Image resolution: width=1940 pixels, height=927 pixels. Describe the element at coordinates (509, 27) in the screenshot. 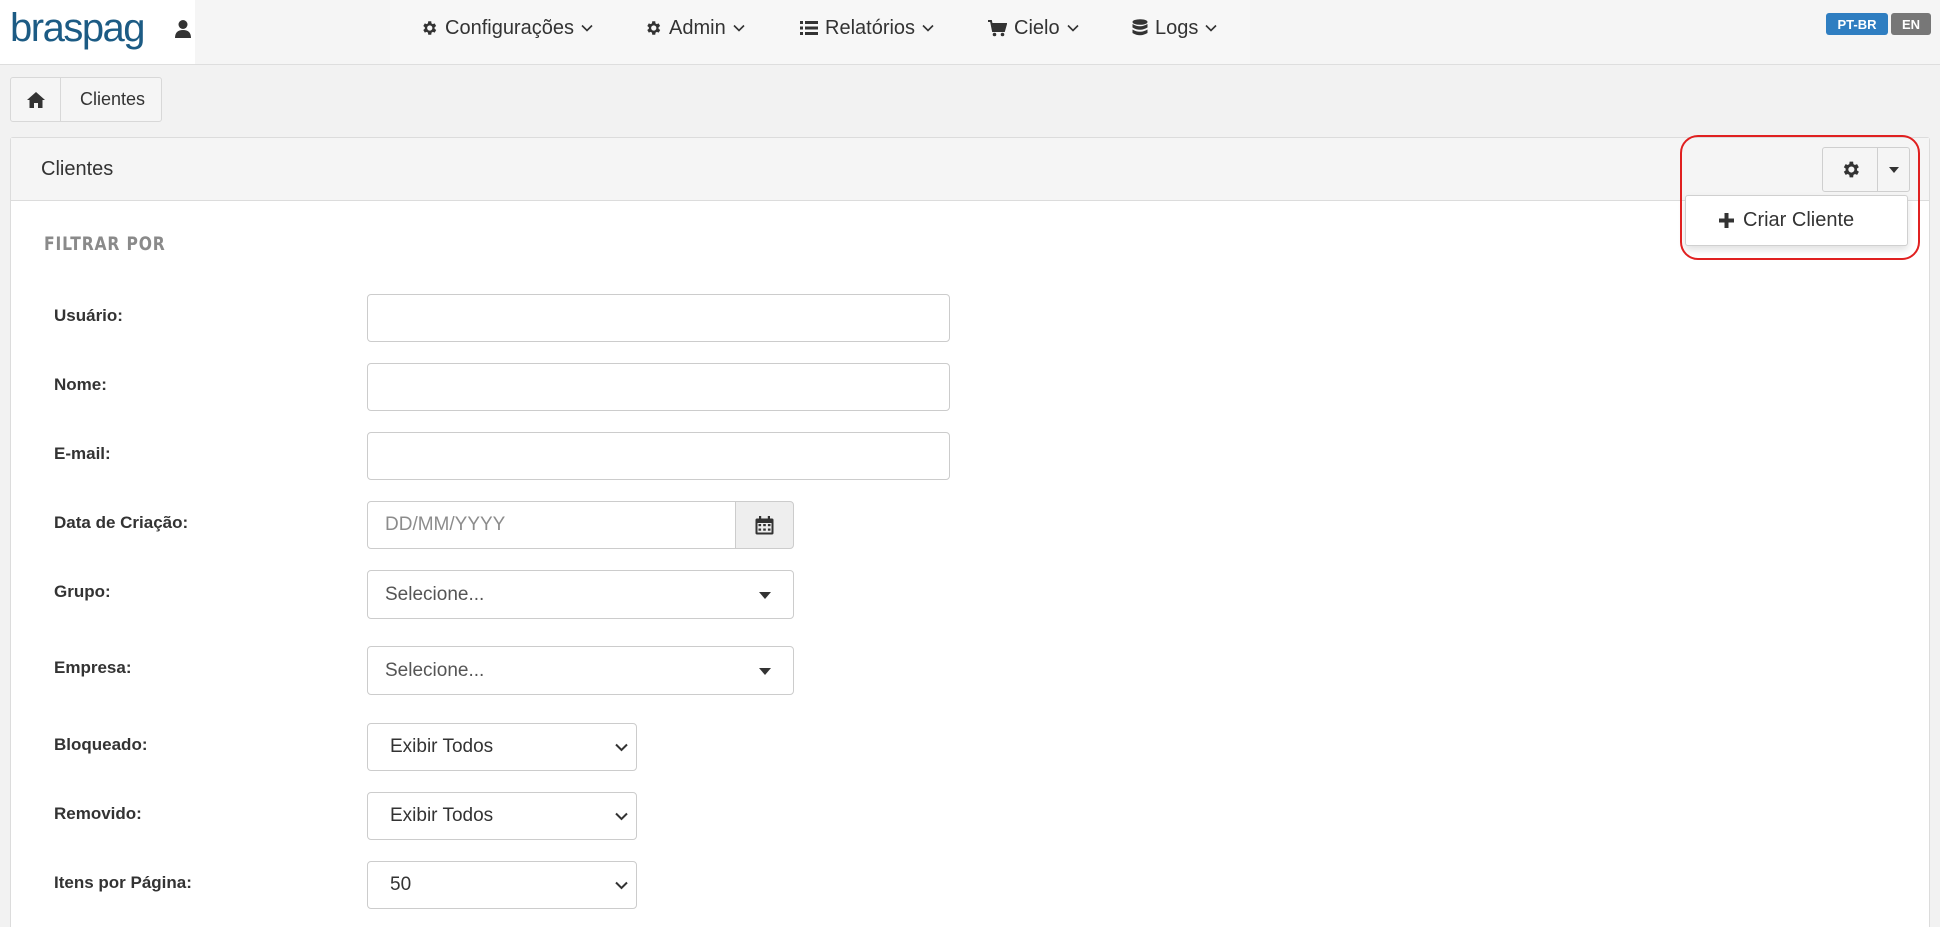

I see `nav-configuracoes-label: Configurações` at that location.